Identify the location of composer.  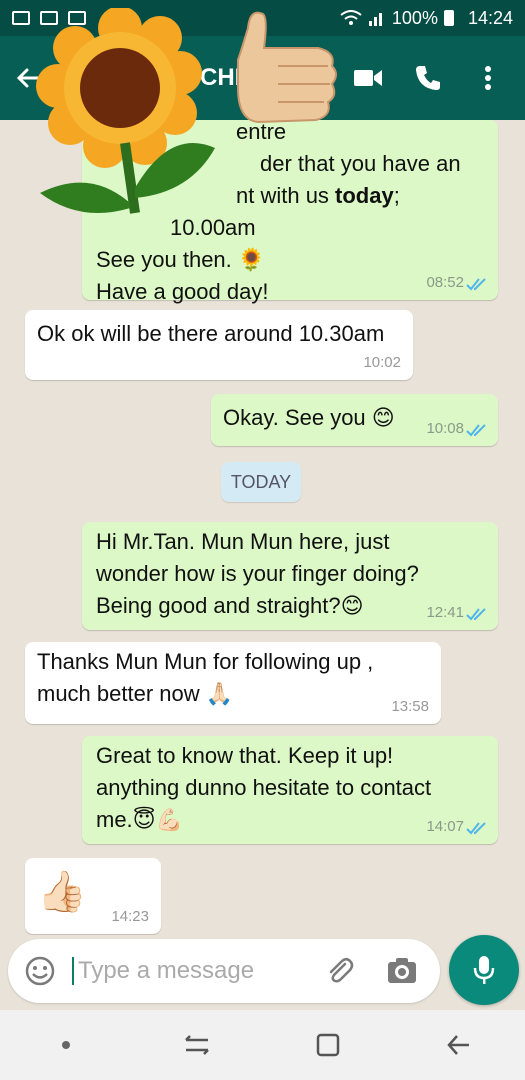
(262, 972).